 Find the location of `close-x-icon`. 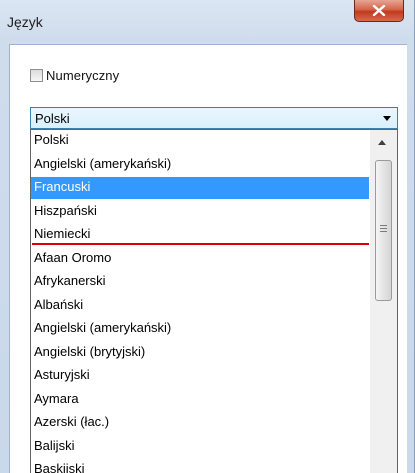

close-x-icon is located at coordinates (379, 10).